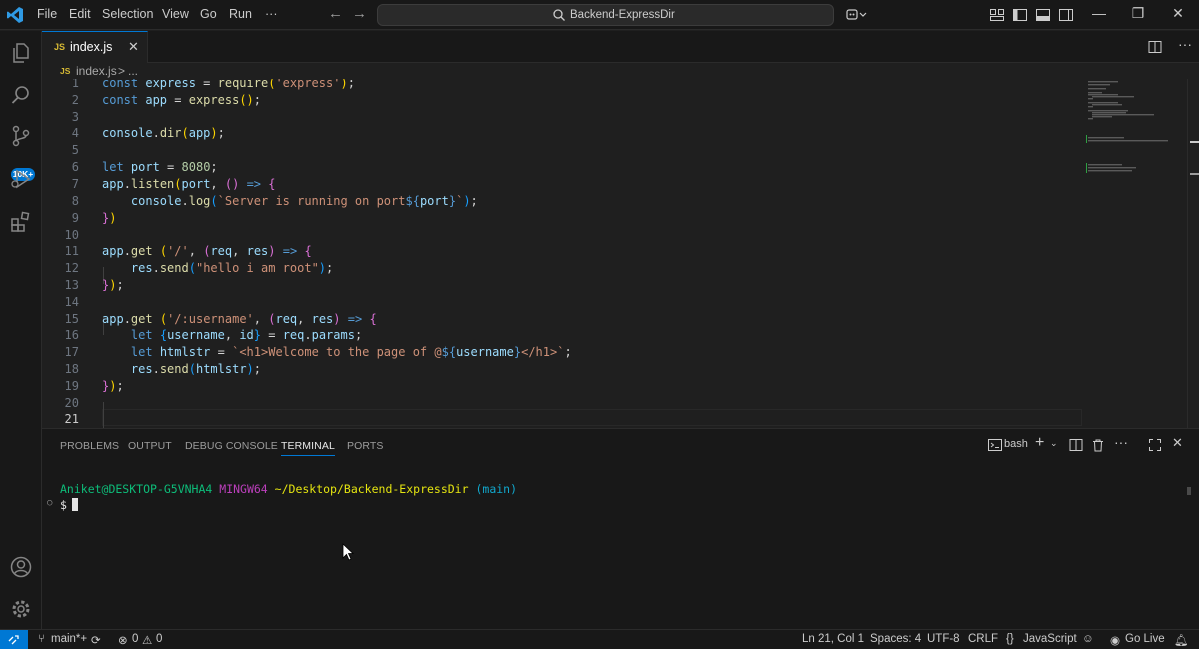  I want to click on warnings-icon: ⚠, so click(147, 641).